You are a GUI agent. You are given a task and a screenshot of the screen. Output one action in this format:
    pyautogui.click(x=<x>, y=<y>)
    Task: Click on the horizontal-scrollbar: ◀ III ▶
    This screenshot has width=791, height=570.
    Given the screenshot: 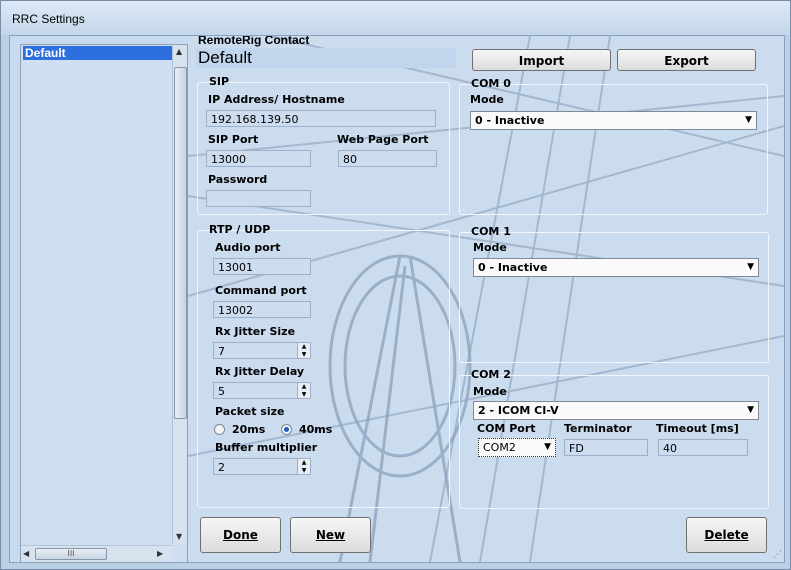 What is the action you would take?
    pyautogui.click(x=96, y=553)
    